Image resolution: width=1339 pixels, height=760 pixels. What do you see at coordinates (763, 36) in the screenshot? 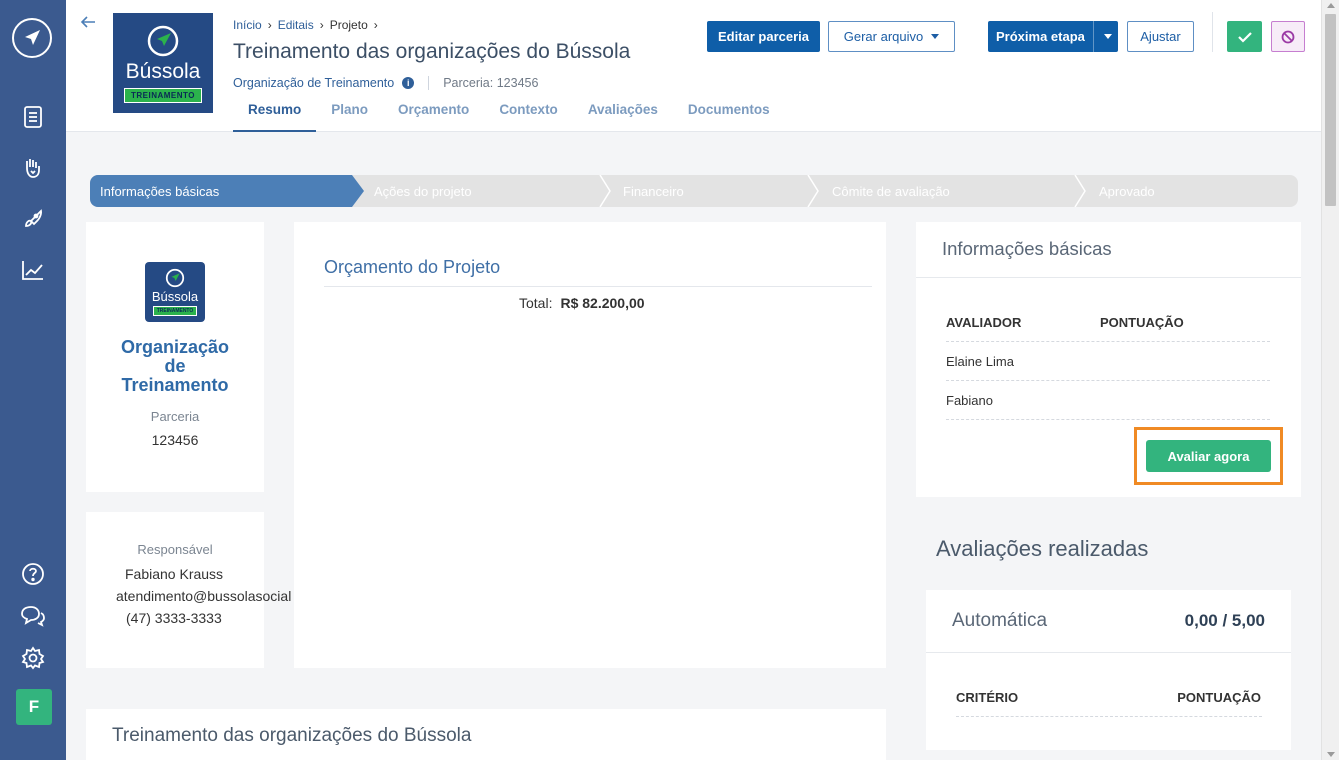
I see `edit-partnership-button: Editar parceria` at bounding box center [763, 36].